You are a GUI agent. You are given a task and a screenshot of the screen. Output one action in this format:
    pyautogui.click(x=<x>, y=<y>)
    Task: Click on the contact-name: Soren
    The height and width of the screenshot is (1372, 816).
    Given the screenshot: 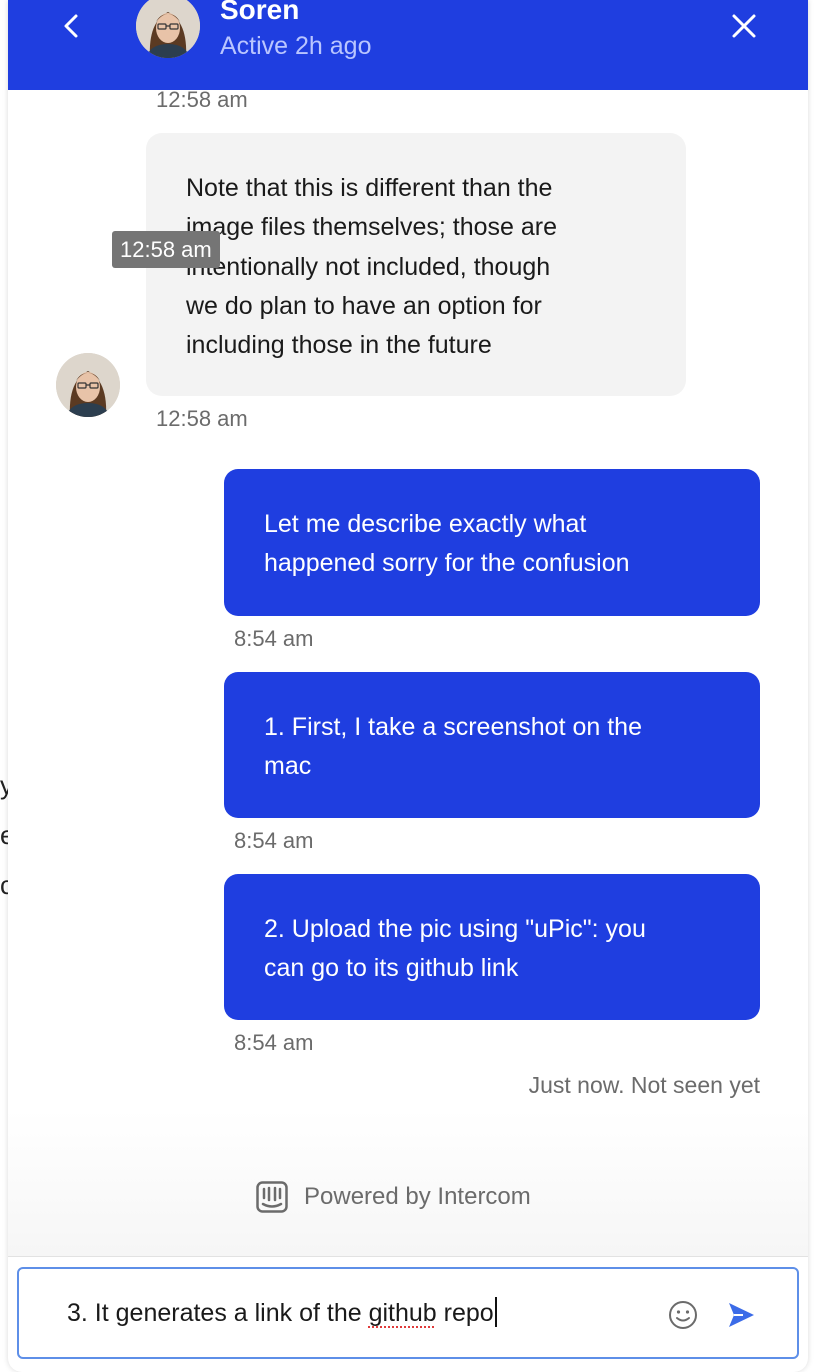 What is the action you would take?
    pyautogui.click(x=260, y=12)
    